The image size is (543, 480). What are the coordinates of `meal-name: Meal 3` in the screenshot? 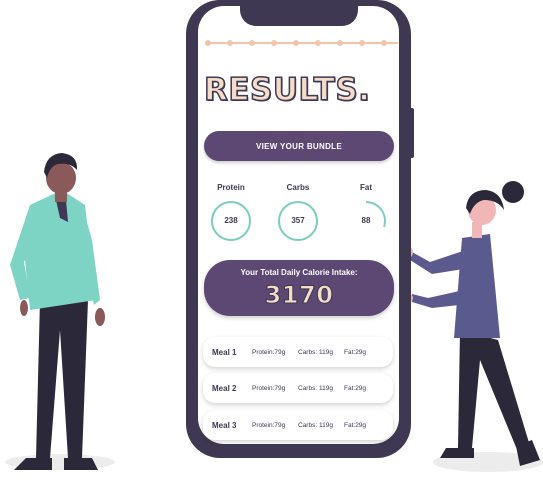 It's located at (224, 425).